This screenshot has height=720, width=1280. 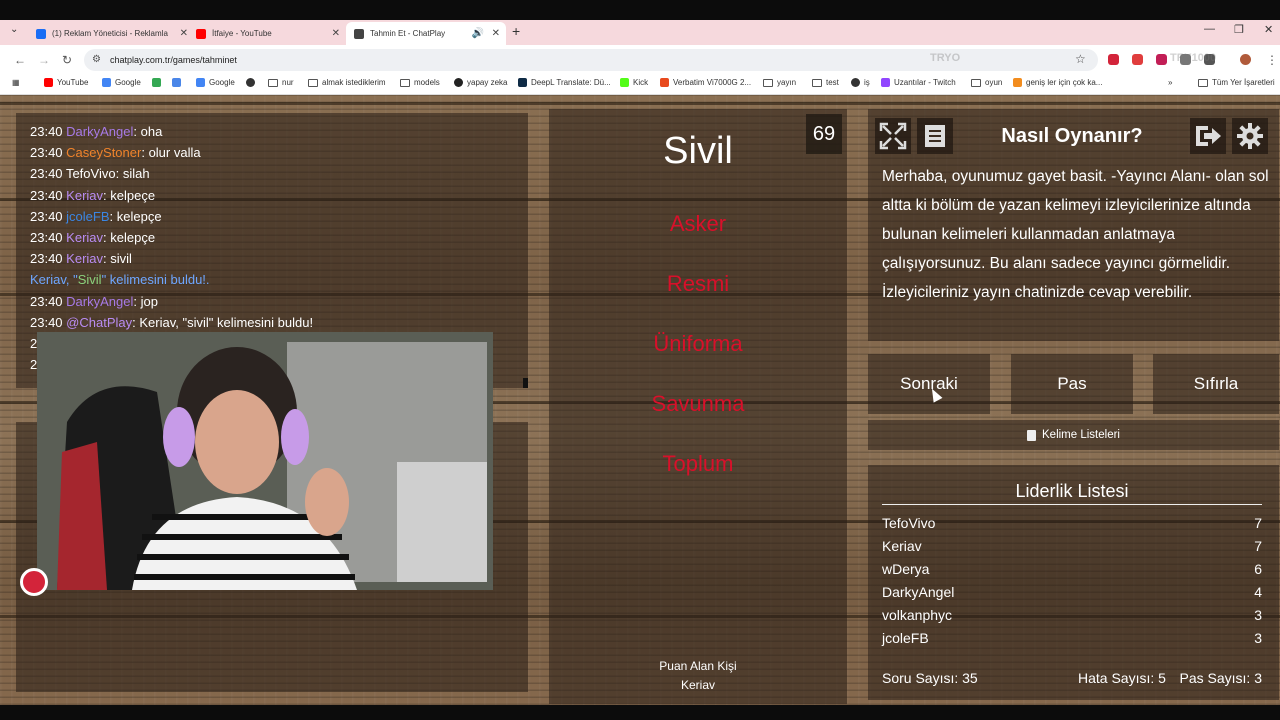 What do you see at coordinates (267, 33) in the screenshot?
I see `tab-youtube: İtfaiye - YouTube ✕` at bounding box center [267, 33].